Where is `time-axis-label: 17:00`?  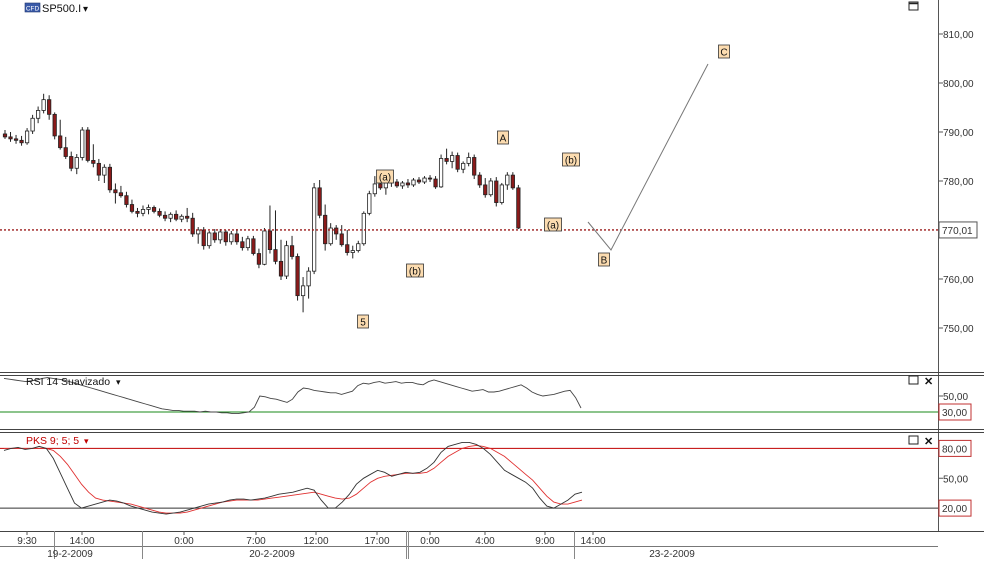 time-axis-label: 17:00 is located at coordinates (376, 541).